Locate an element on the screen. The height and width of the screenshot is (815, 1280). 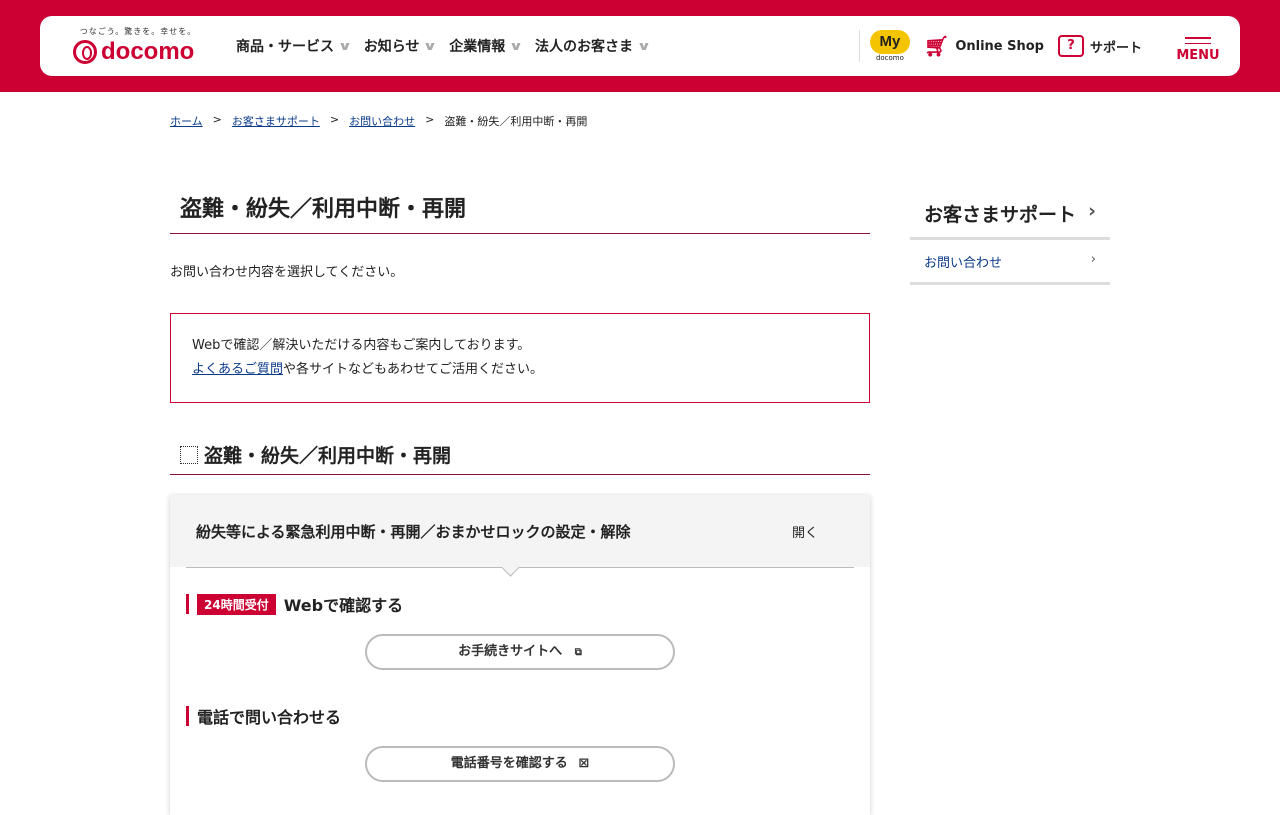
faq-link: よくあるご質問 is located at coordinates (237, 369).